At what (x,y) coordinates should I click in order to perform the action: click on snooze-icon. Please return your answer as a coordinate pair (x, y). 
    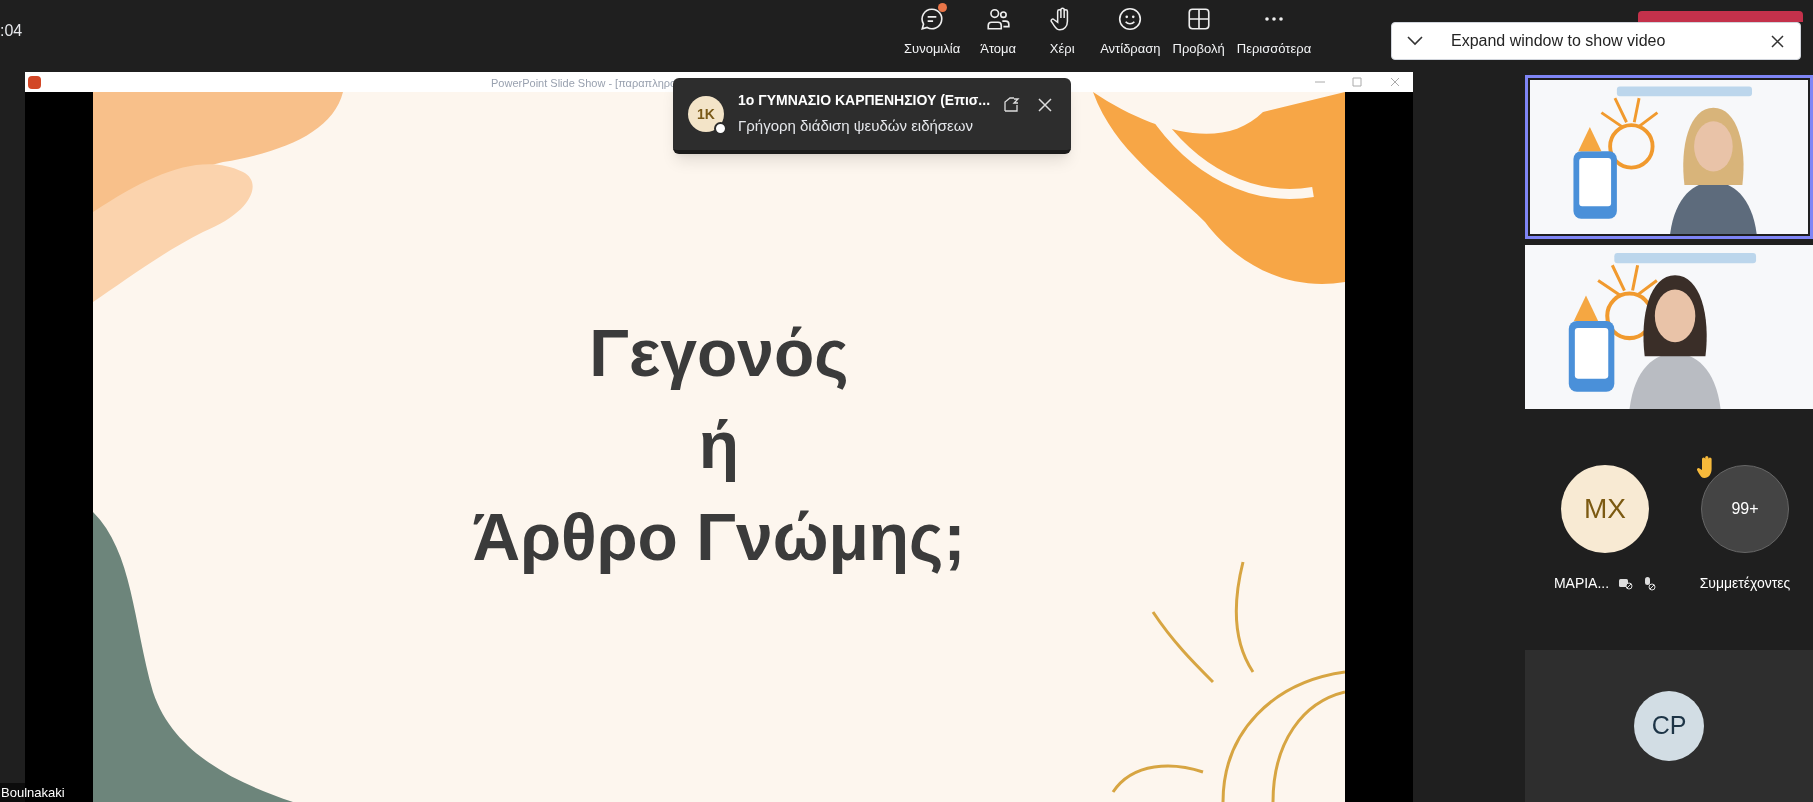
    Looking at the image, I should click on (1012, 104).